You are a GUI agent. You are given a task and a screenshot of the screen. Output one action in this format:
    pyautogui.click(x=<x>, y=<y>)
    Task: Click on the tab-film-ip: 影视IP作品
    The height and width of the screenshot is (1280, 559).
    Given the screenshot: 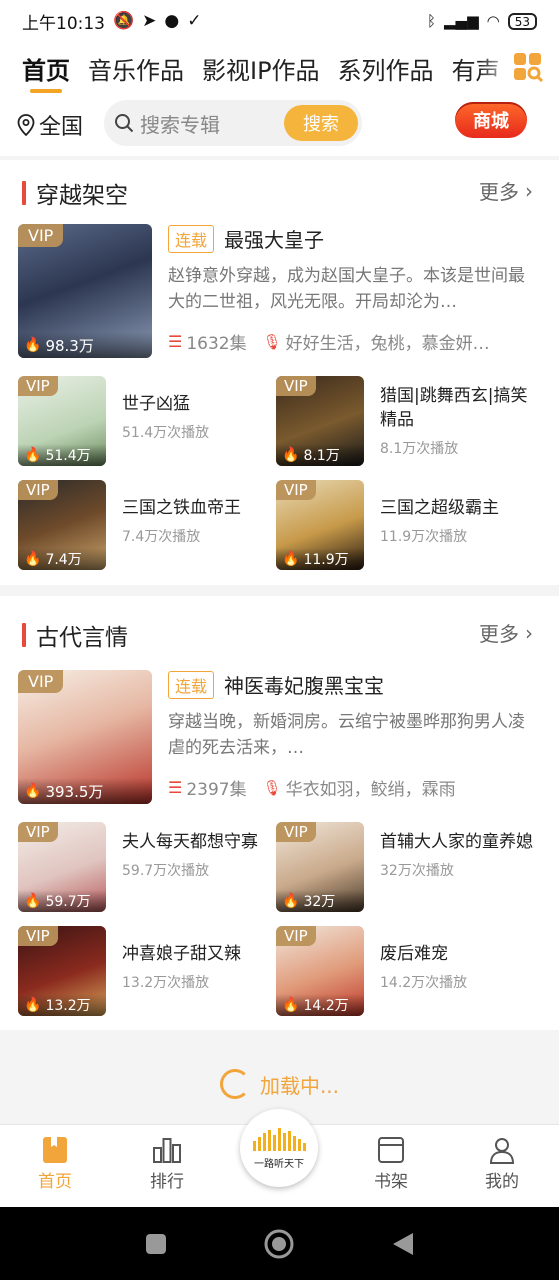 What is the action you would take?
    pyautogui.click(x=261, y=68)
    